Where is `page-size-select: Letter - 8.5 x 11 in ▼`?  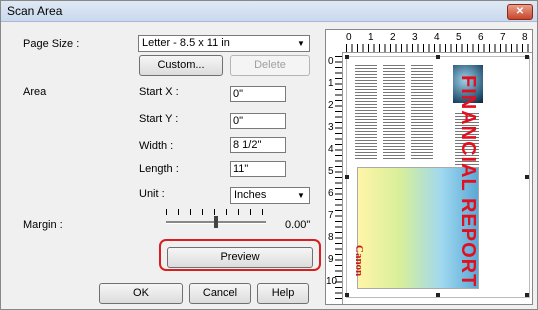
page-size-select: Letter - 8.5 x 11 in ▼ is located at coordinates (224, 43).